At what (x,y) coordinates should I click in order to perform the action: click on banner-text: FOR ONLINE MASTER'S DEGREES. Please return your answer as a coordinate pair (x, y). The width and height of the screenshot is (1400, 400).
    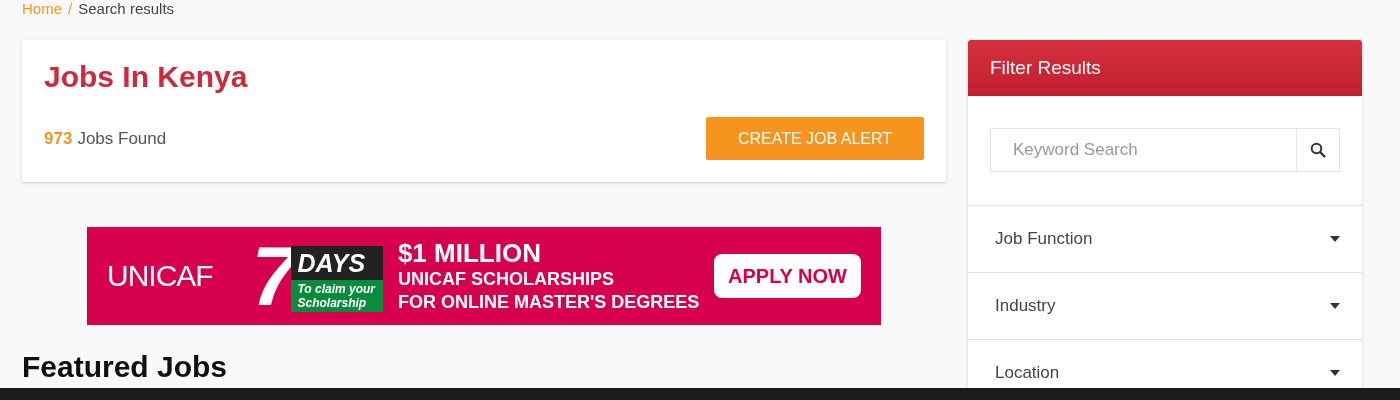
    Looking at the image, I should click on (549, 302).